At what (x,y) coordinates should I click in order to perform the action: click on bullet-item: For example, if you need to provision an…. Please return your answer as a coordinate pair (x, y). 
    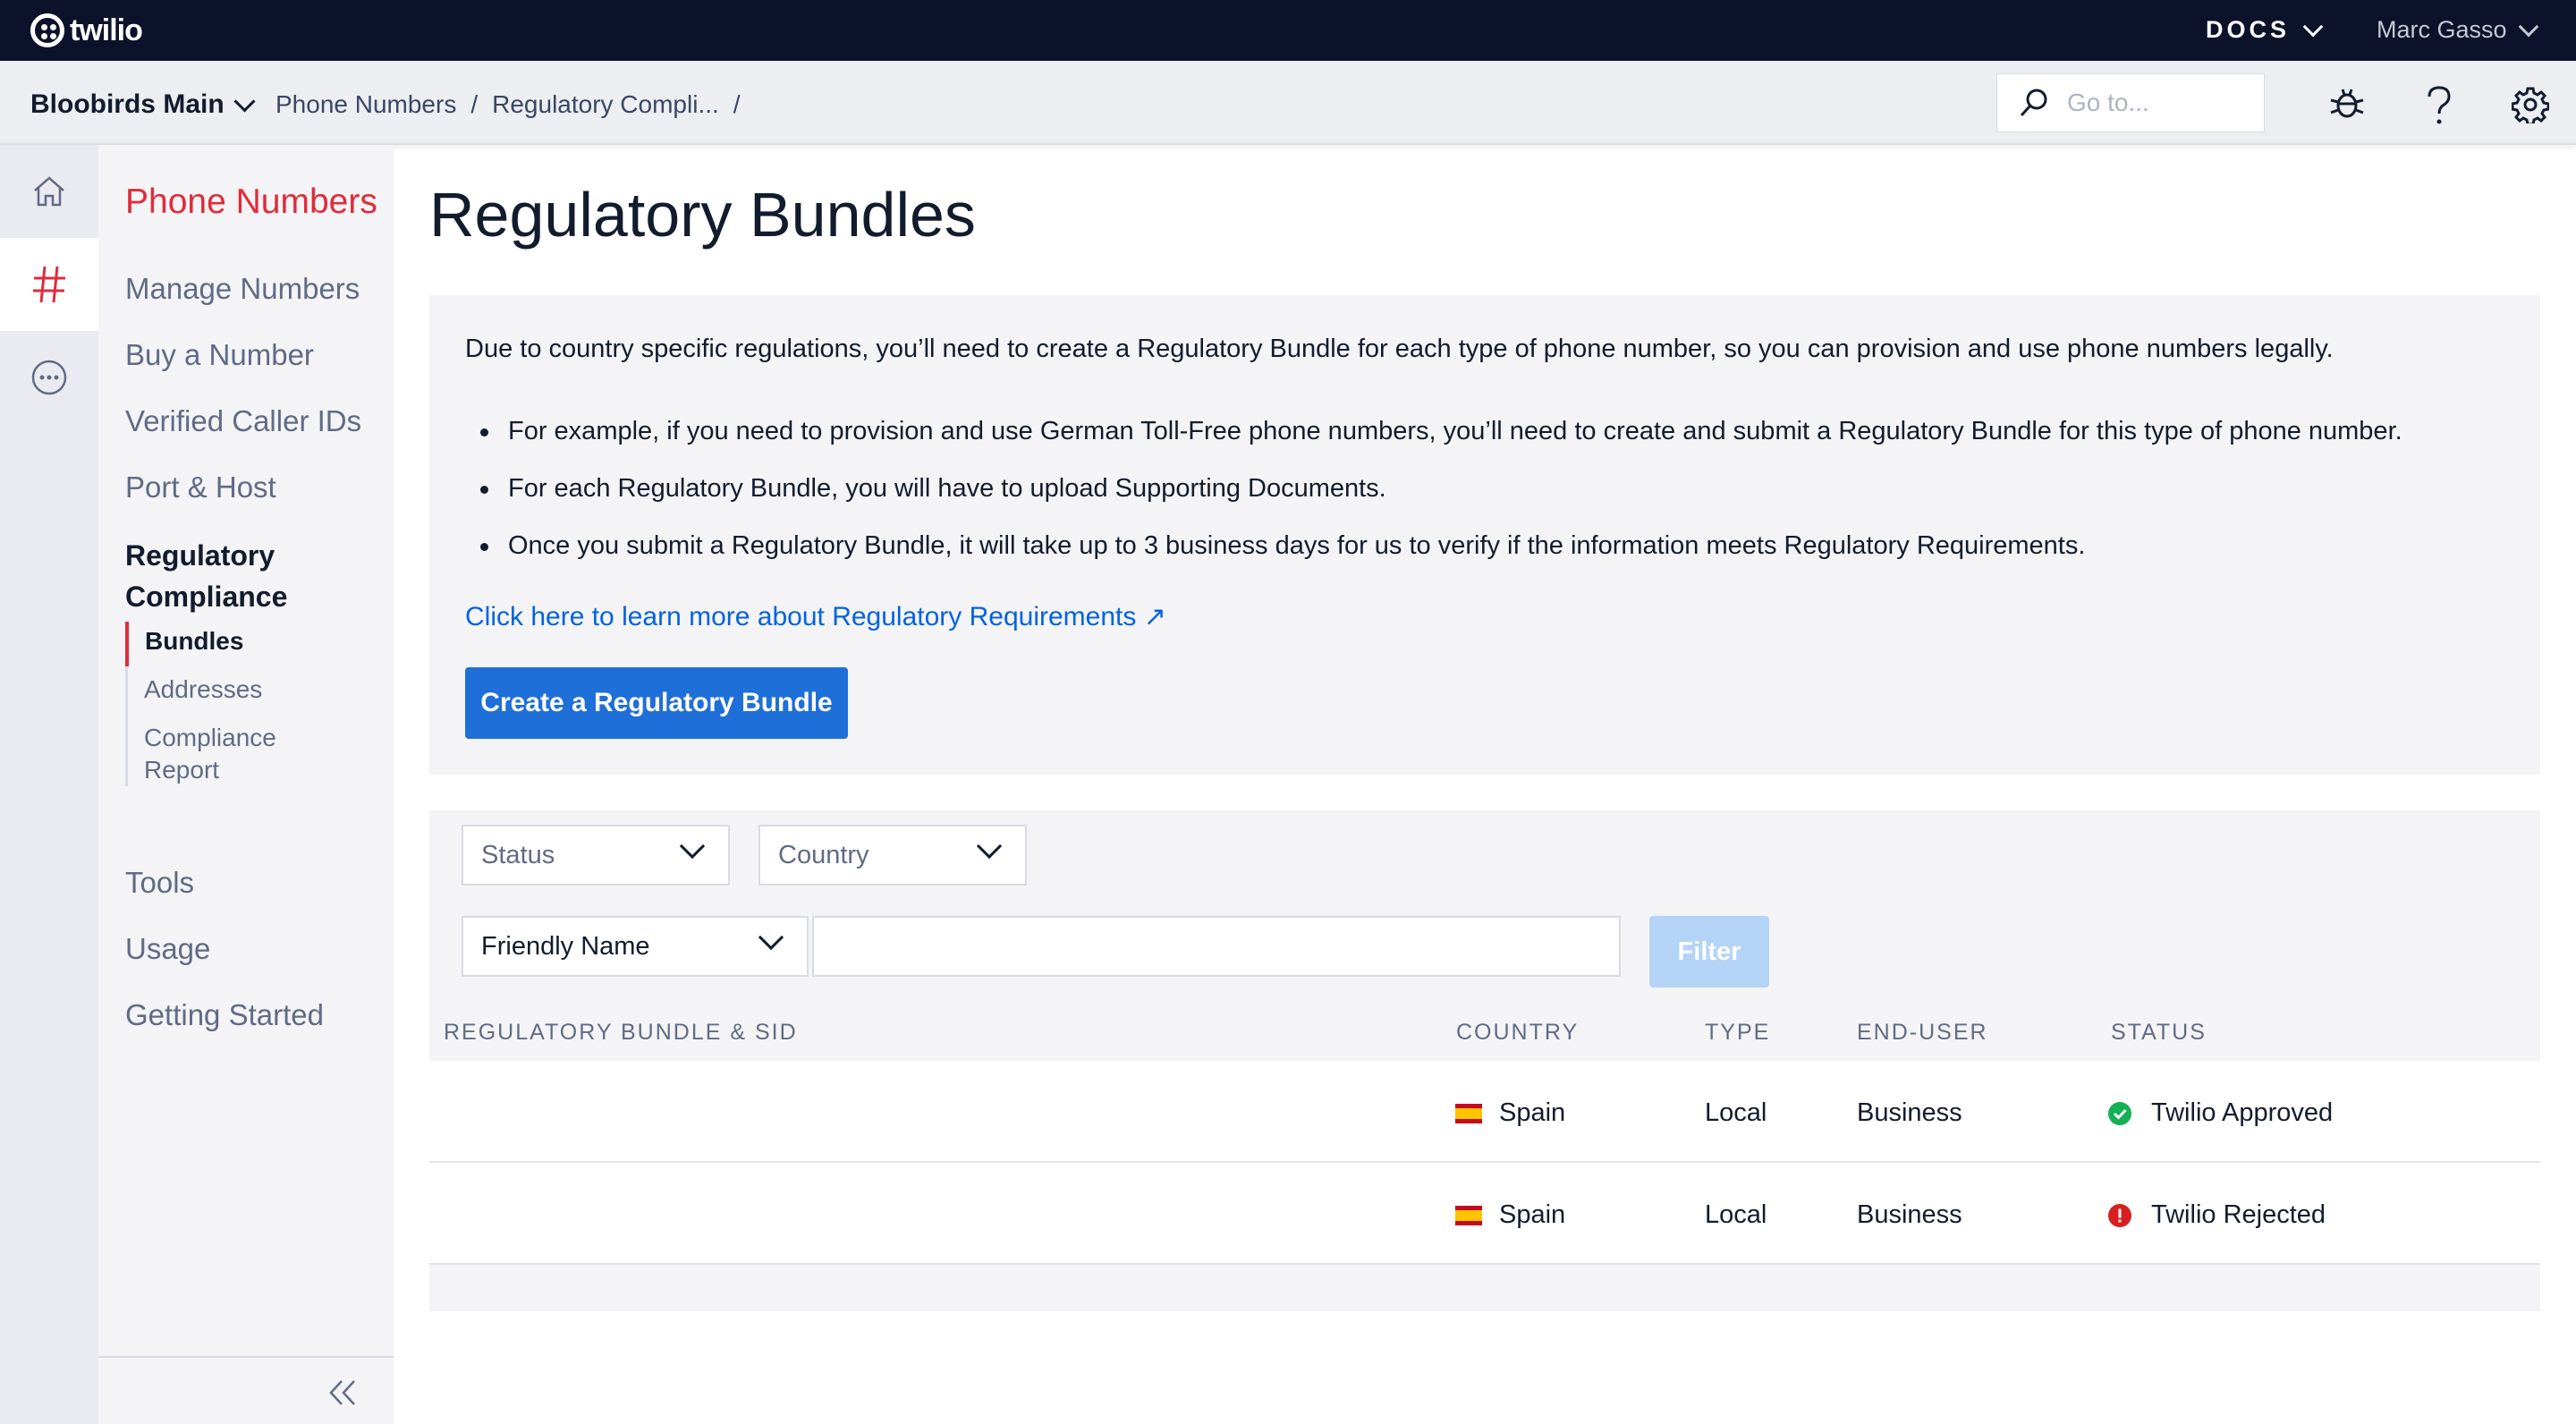
    Looking at the image, I should click on (1433, 445).